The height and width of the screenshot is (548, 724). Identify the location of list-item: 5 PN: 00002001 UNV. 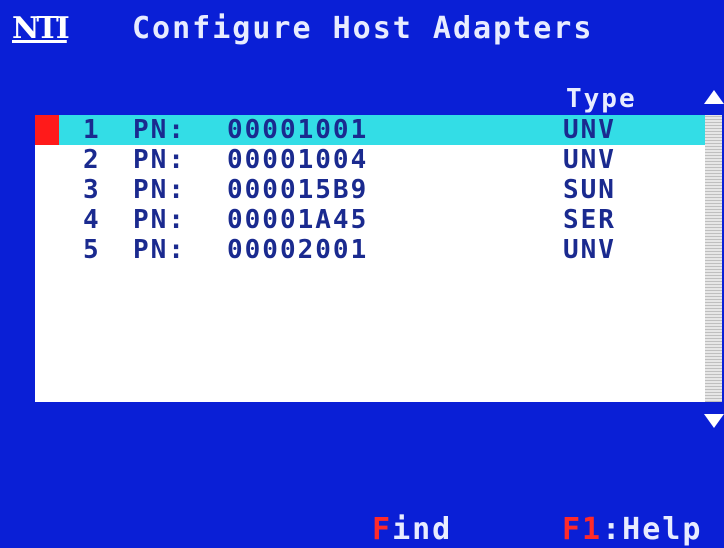
(370, 250).